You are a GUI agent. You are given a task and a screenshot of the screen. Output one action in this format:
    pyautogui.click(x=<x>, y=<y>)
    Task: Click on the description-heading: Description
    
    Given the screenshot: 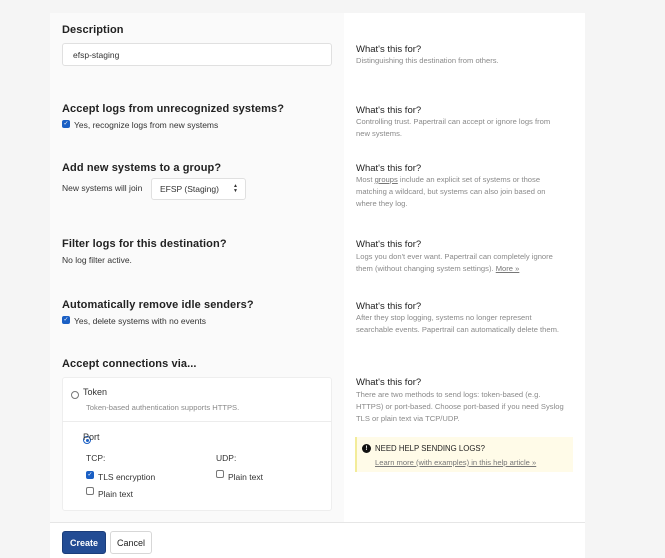 What is the action you would take?
    pyautogui.click(x=93, y=30)
    